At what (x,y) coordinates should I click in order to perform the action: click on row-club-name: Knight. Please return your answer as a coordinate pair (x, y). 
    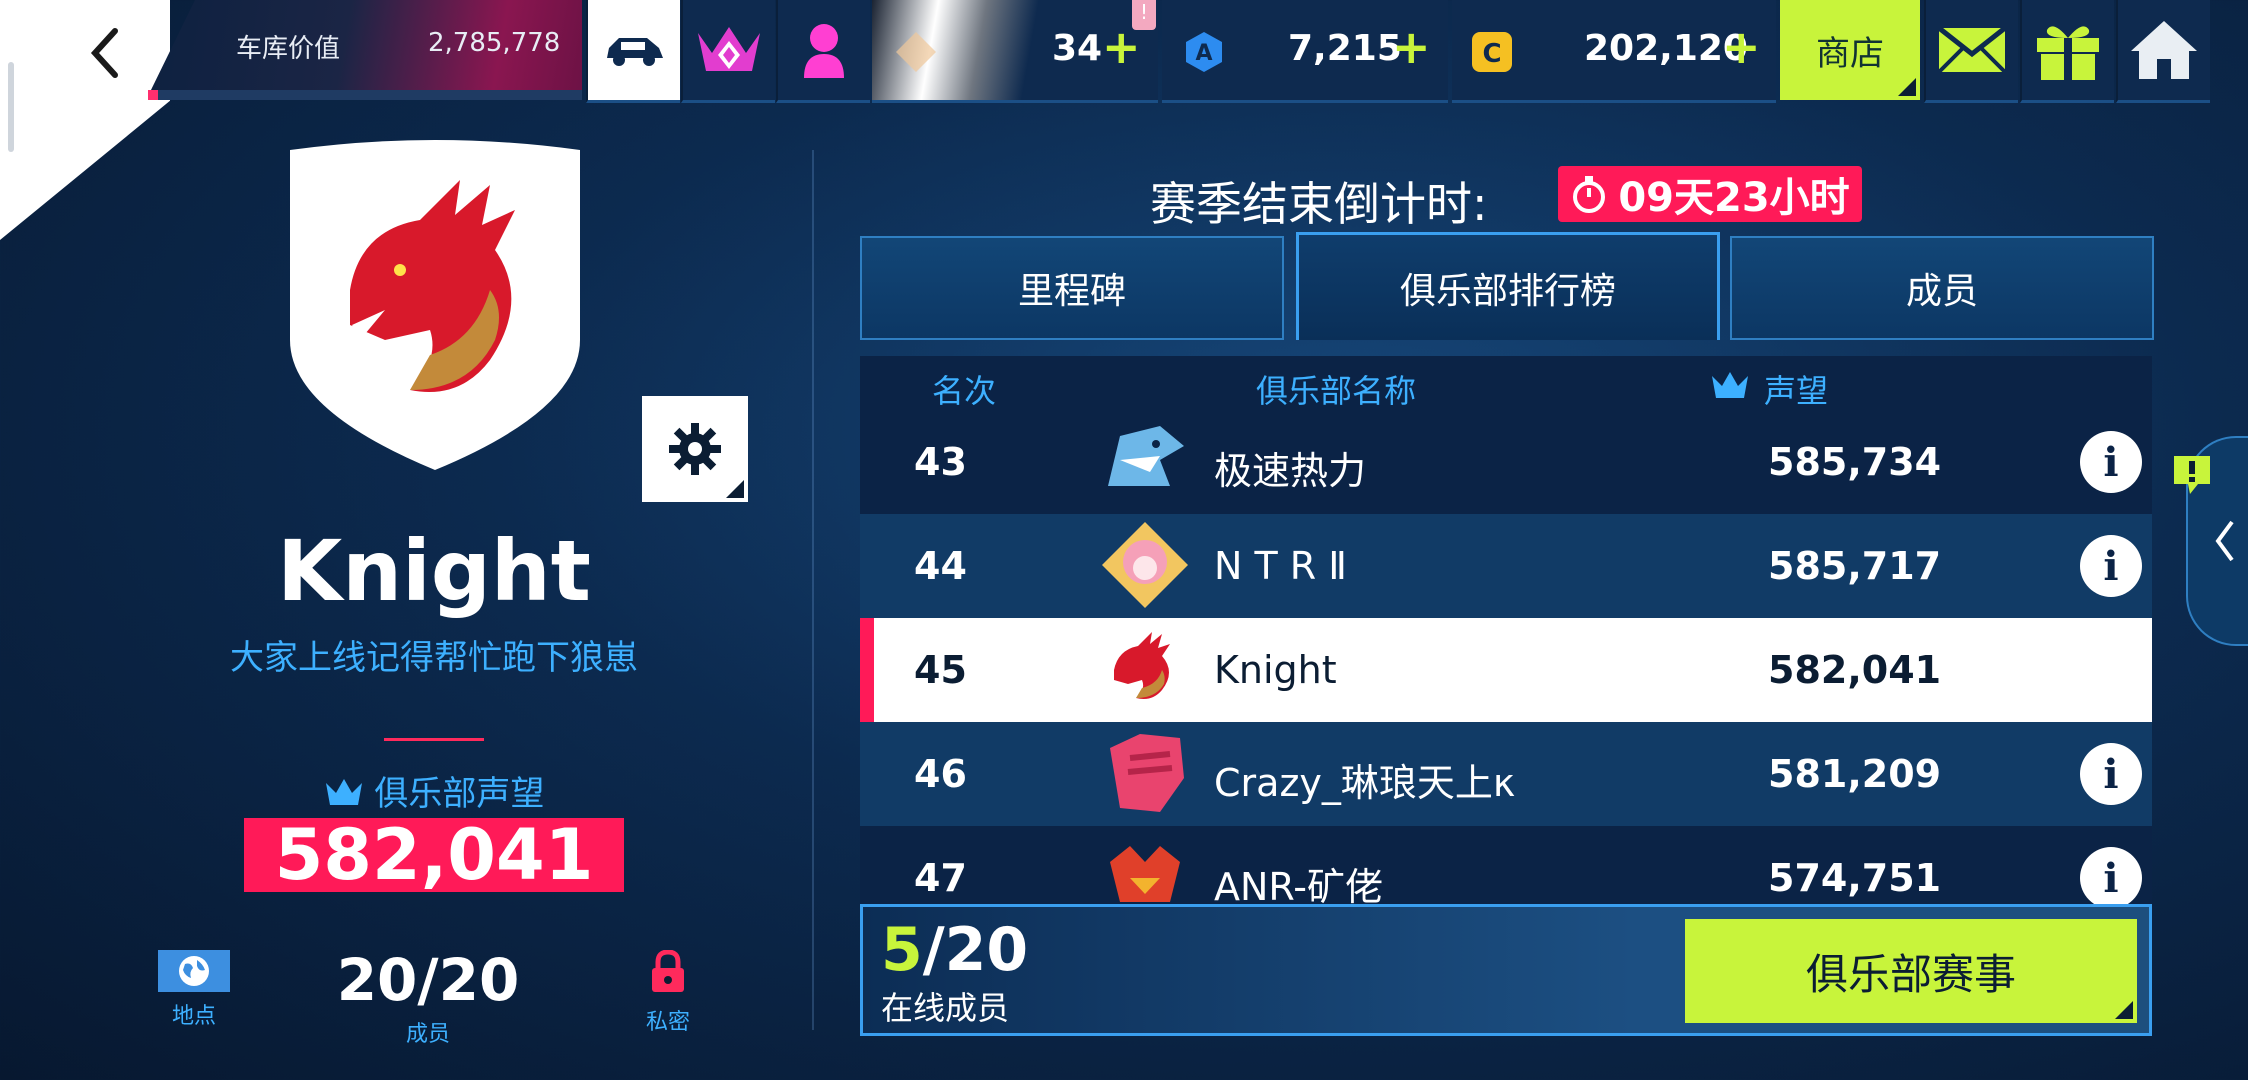
    Looking at the image, I should click on (1275, 670).